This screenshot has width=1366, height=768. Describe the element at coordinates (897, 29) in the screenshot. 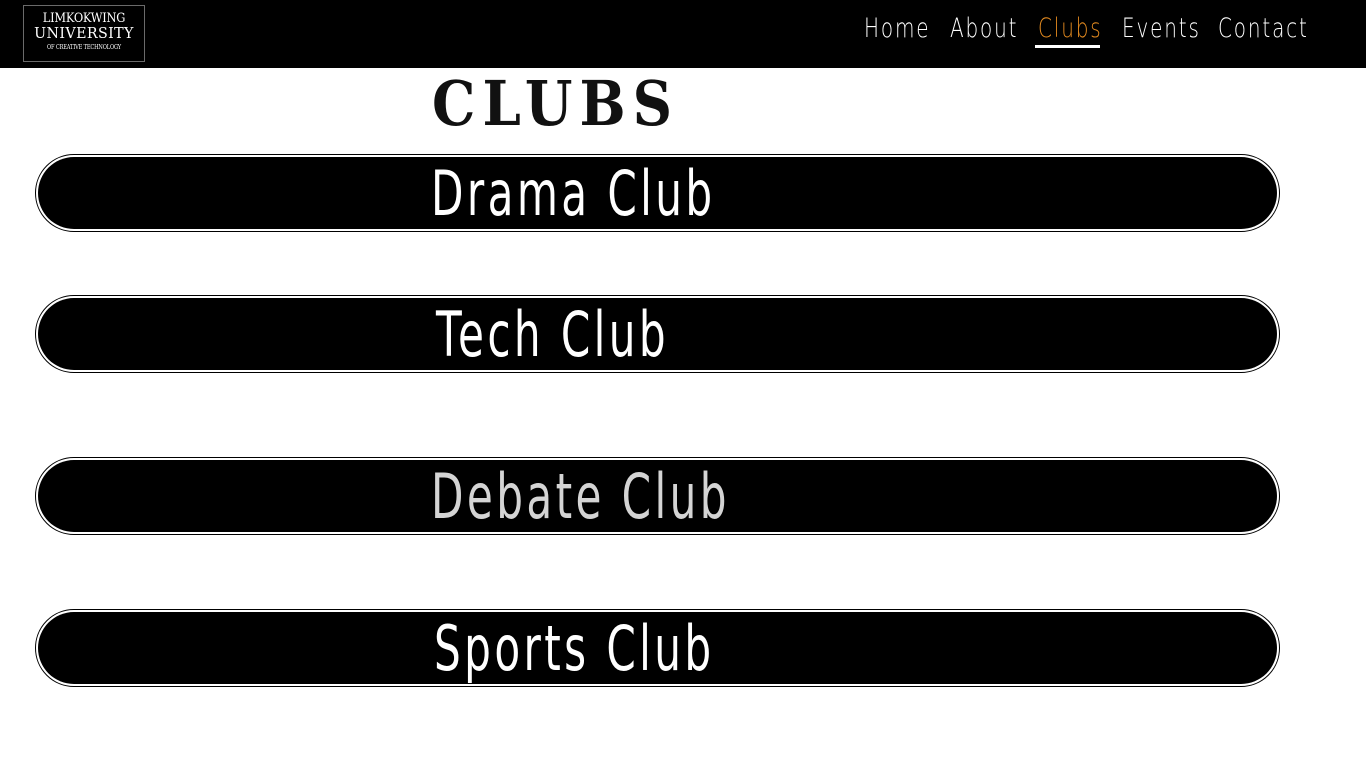

I see `nav-home-link: Home` at that location.